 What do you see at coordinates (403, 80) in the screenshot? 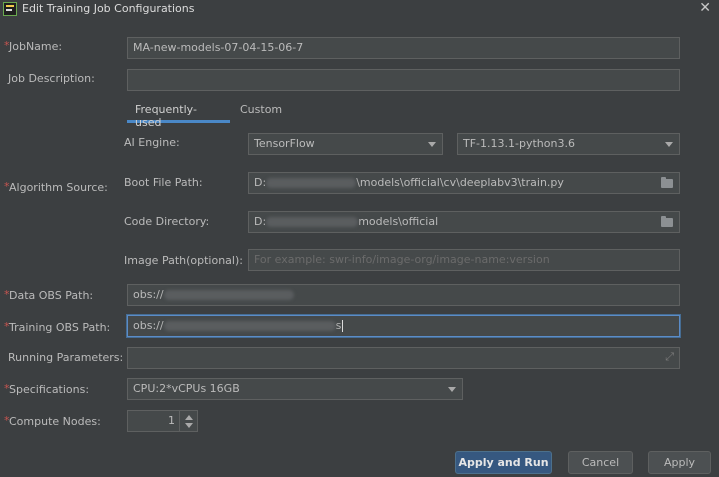
I see `job-description-input` at bounding box center [403, 80].